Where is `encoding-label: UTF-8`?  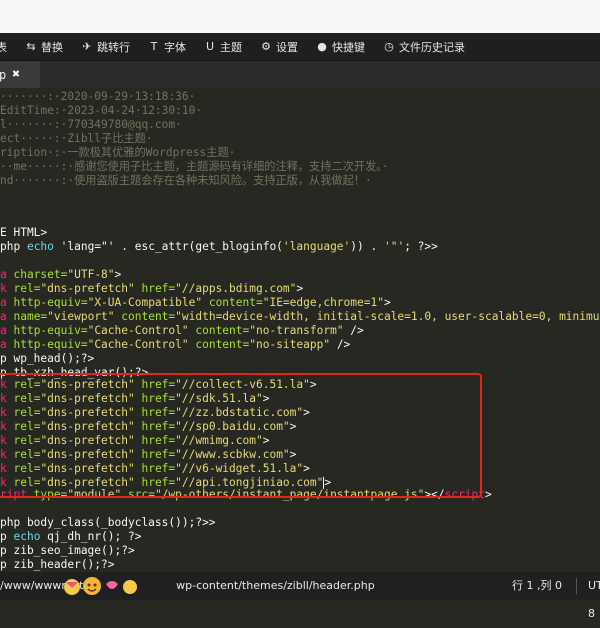 encoding-label: UTF-8 is located at coordinates (594, 596).